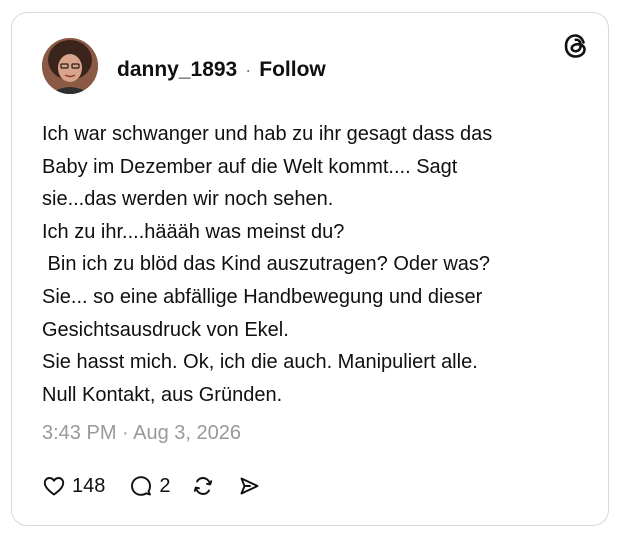 This screenshot has height=538, width=620. I want to click on share-button, so click(249, 486).